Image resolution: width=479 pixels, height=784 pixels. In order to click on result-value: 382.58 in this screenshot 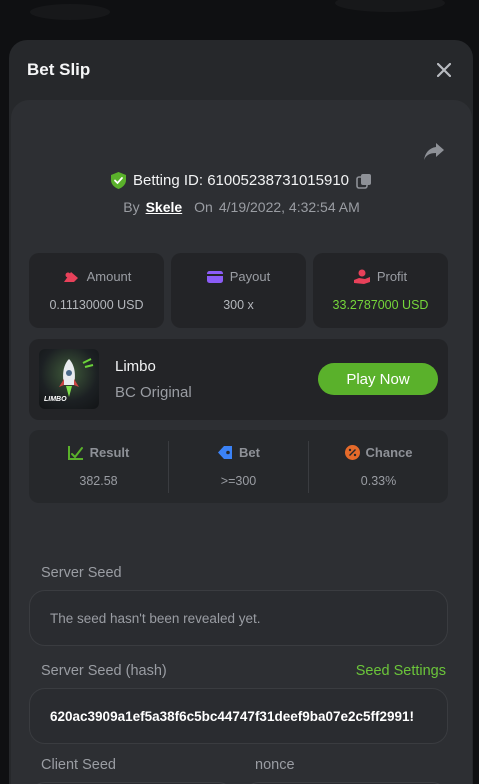, I will do `click(98, 481)`.